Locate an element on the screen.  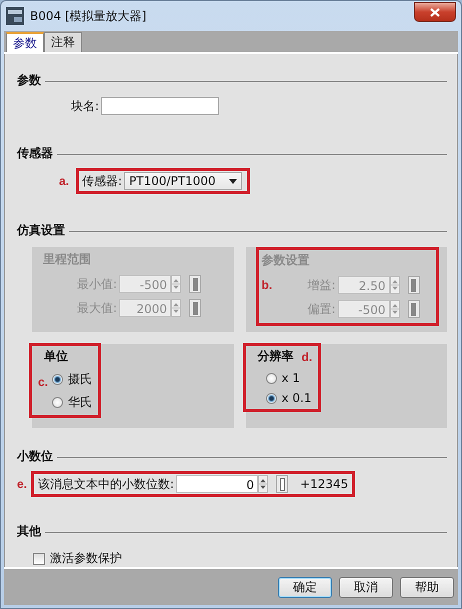
radio-option: x 0.1 is located at coordinates (289, 398).